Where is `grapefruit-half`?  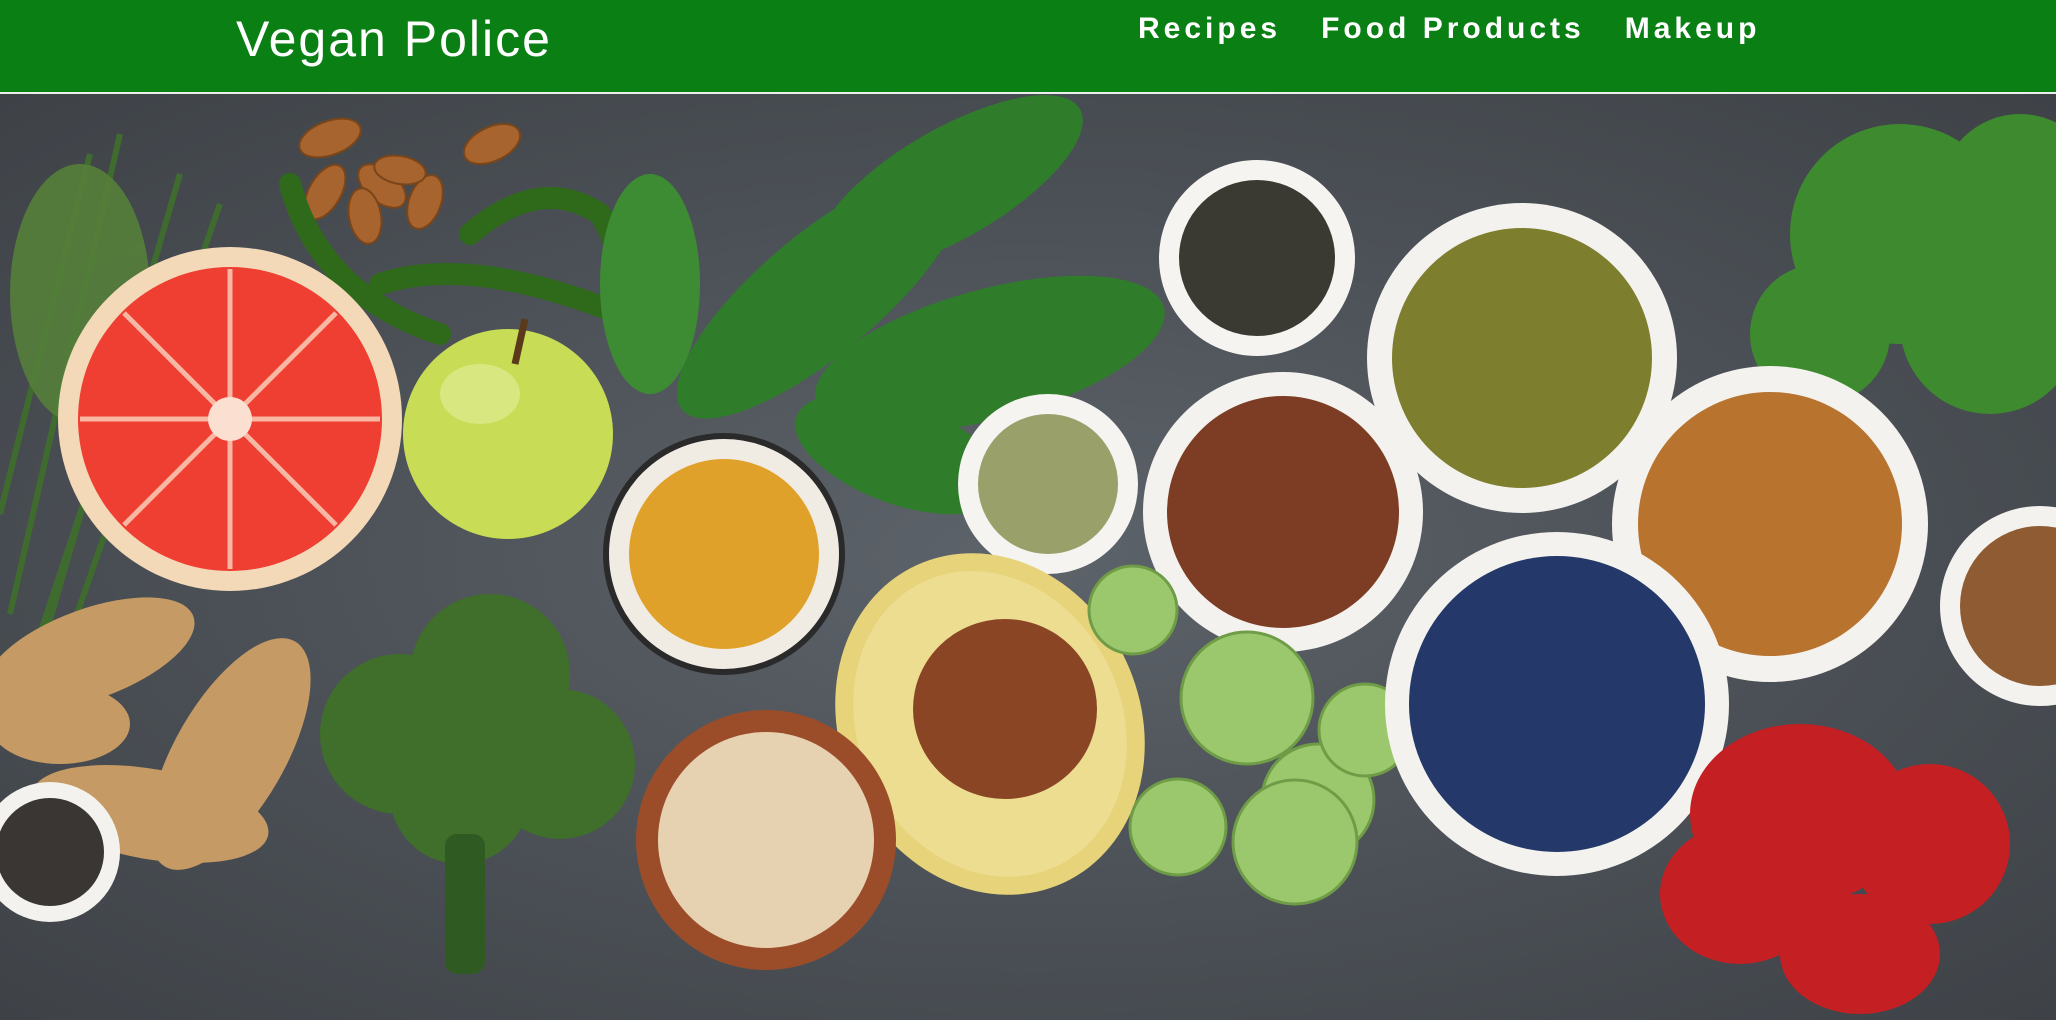 grapefruit-half is located at coordinates (230, 419).